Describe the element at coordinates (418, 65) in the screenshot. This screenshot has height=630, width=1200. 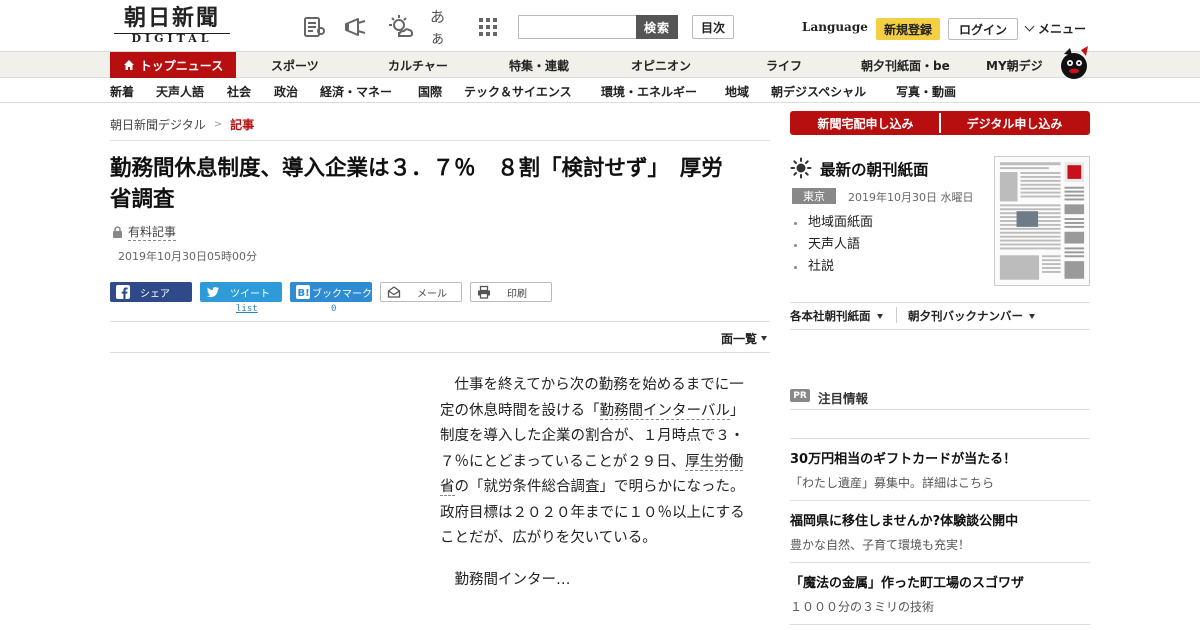
I see `nav-culture: カルチャー` at that location.